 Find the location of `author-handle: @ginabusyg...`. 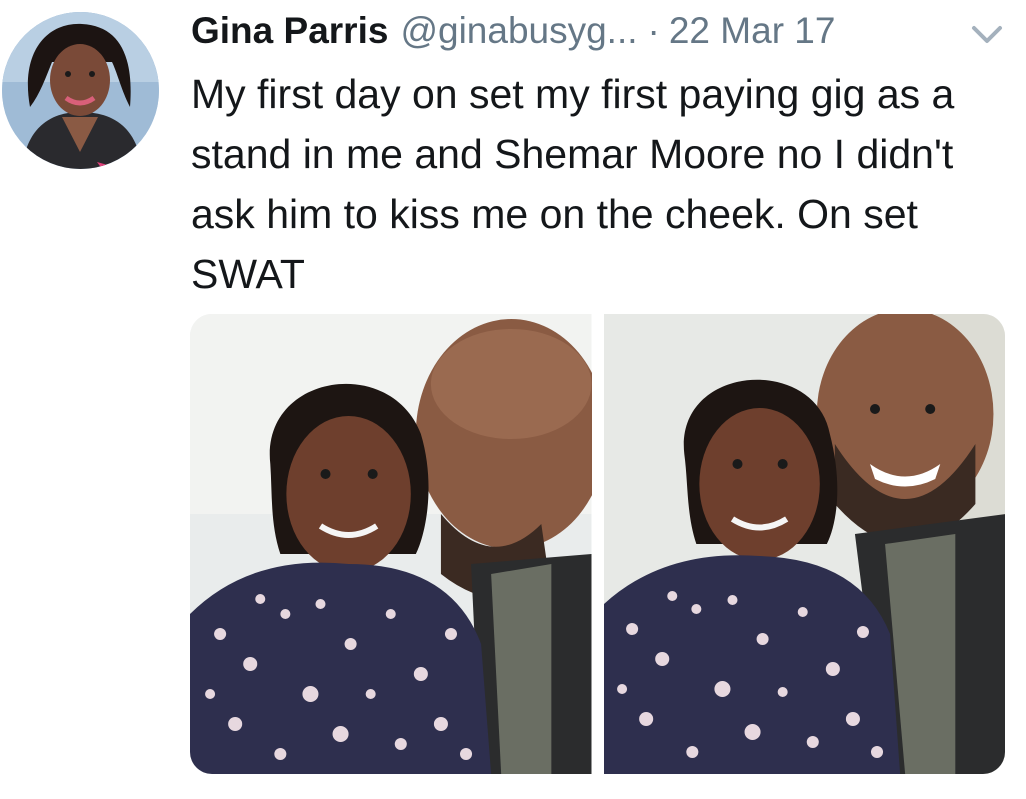

author-handle: @ginabusyg... is located at coordinates (518, 31).